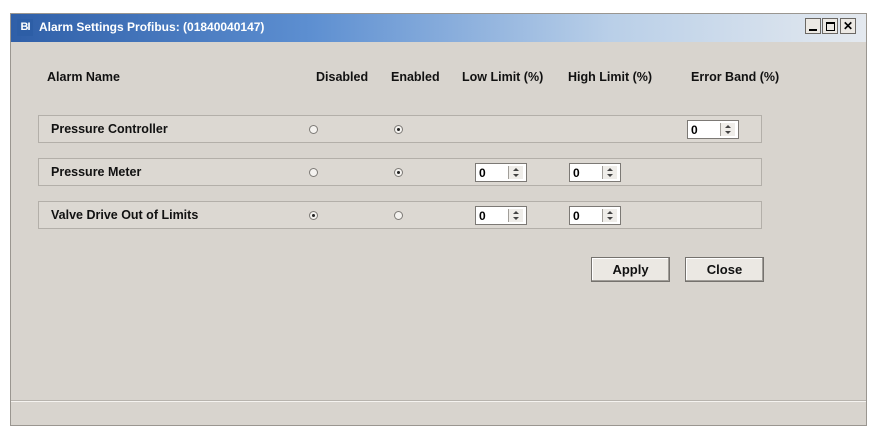 The width and height of the screenshot is (869, 426). I want to click on apply-button: Apply, so click(630, 269).